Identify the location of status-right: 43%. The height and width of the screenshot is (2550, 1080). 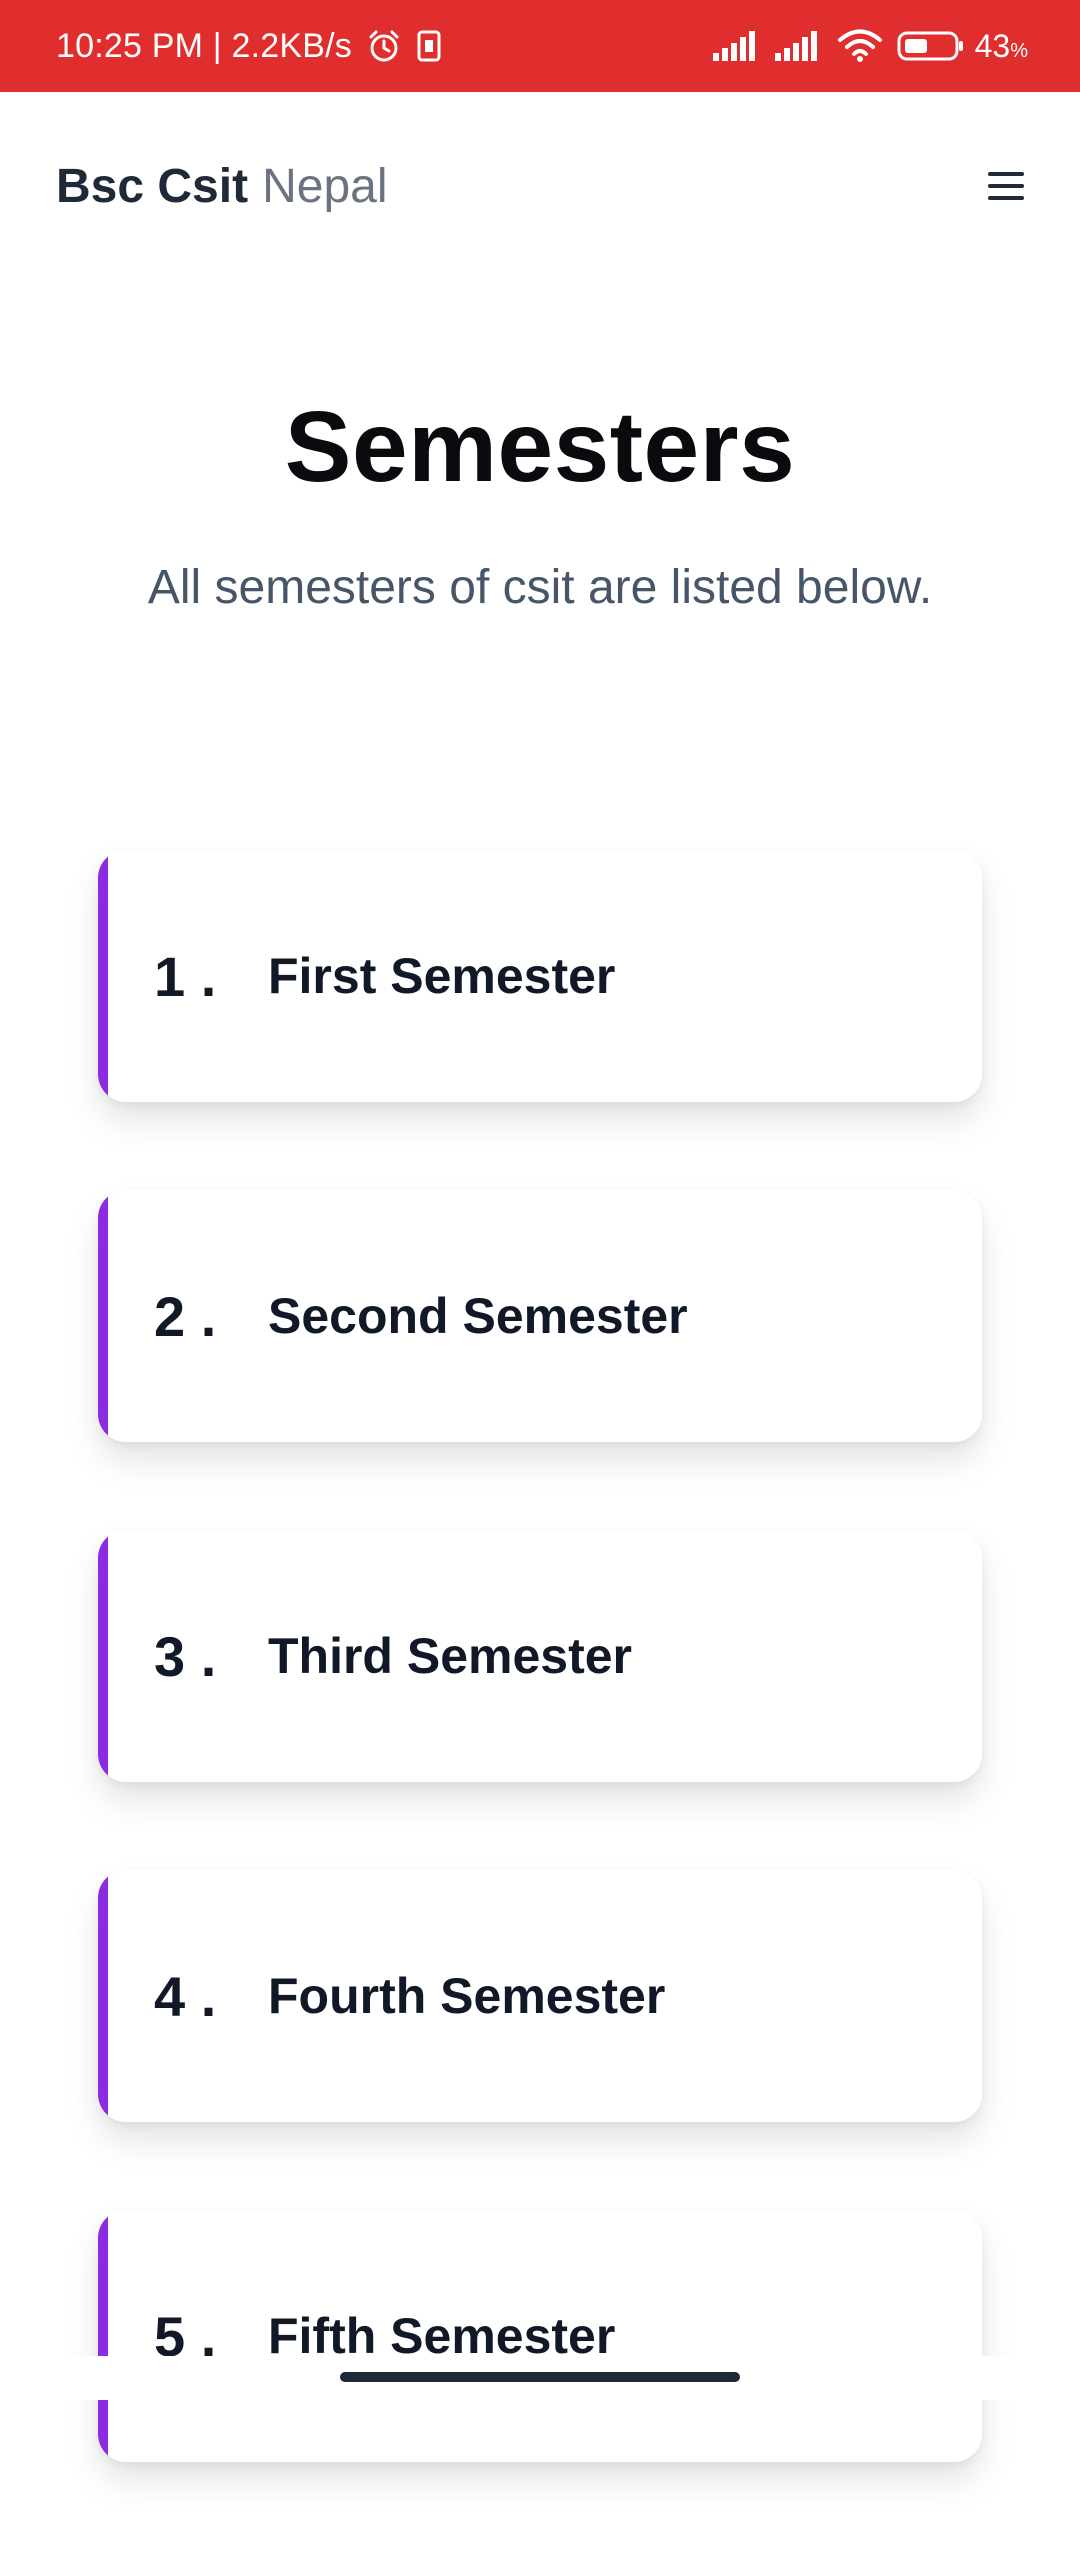
(863, 46).